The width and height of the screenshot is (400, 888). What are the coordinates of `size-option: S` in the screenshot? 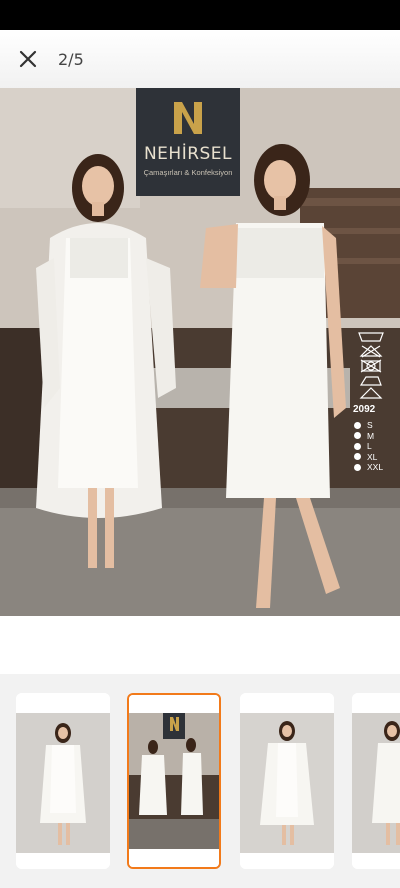 It's located at (368, 425).